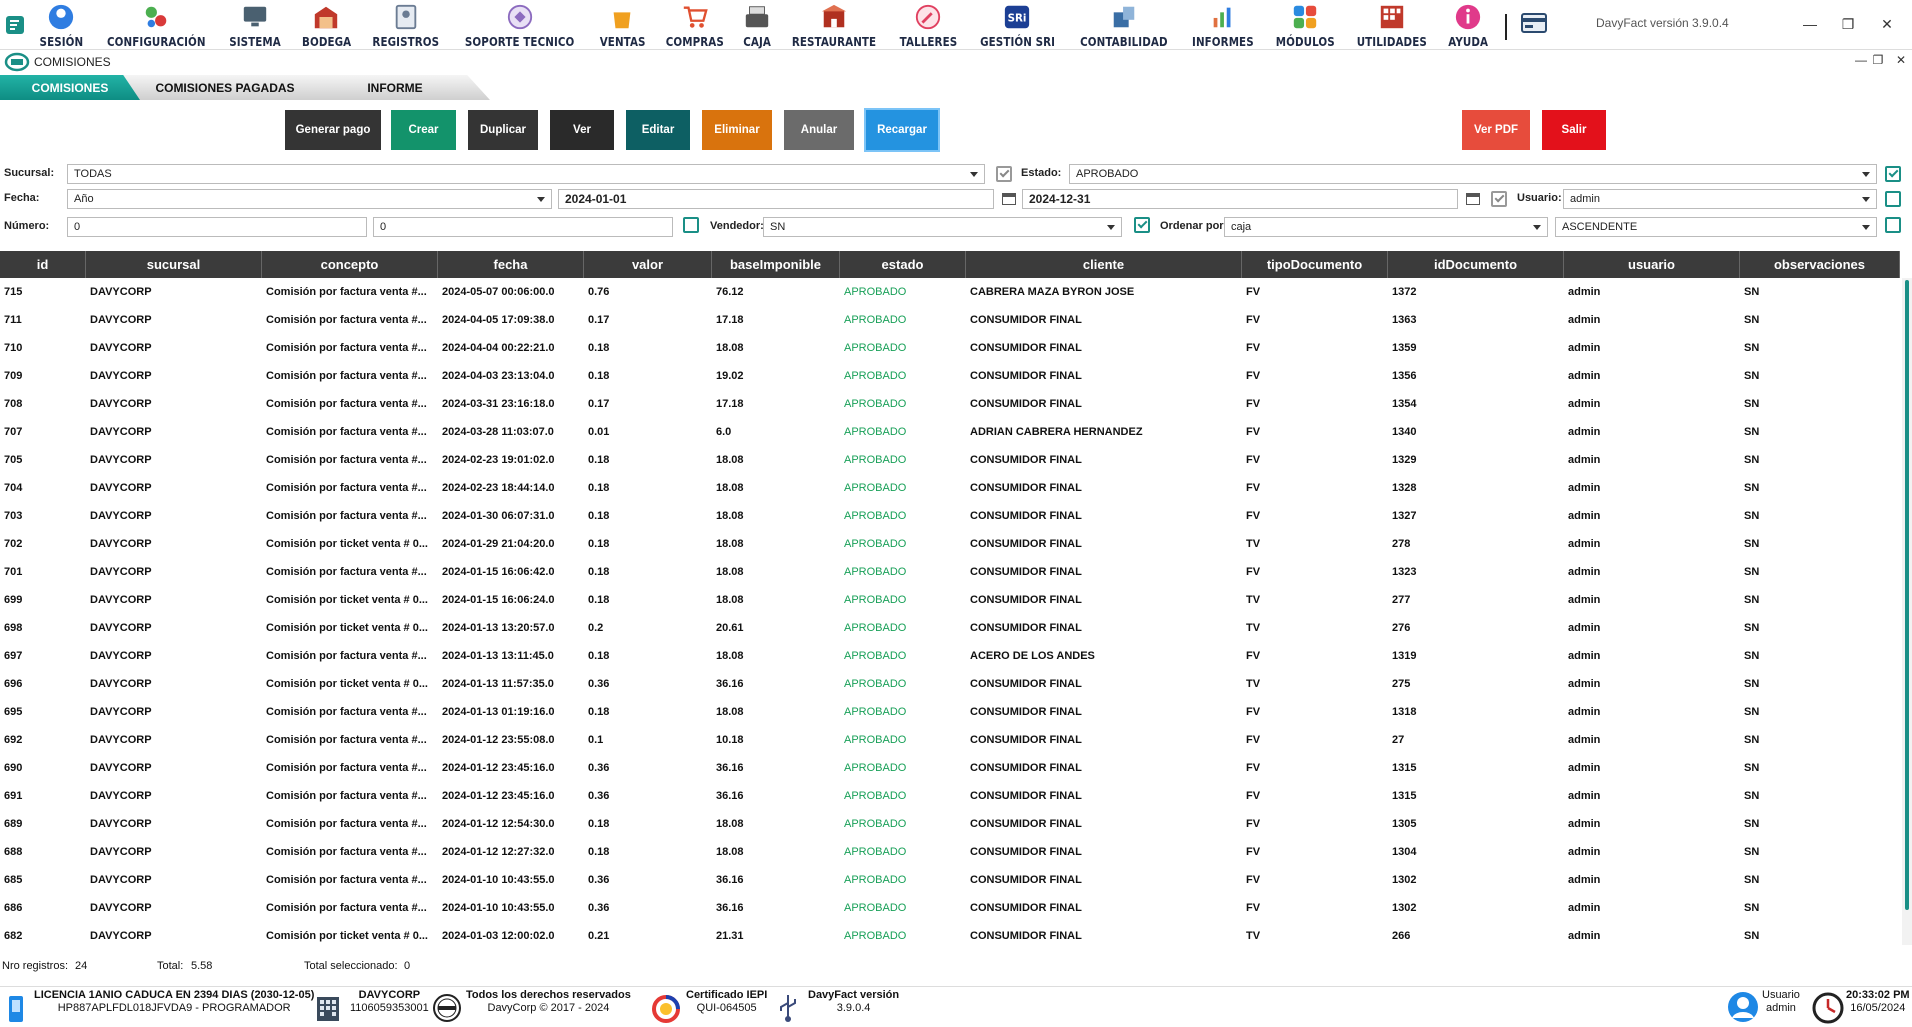  What do you see at coordinates (15, 25) in the screenshot?
I see `app-logo-icon` at bounding box center [15, 25].